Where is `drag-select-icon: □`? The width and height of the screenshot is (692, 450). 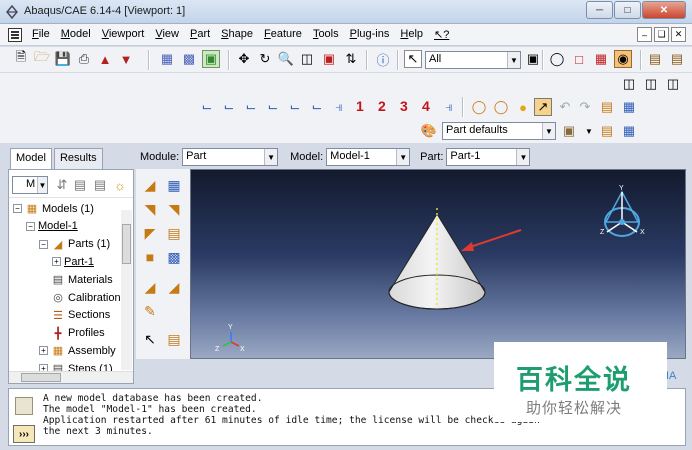 drag-select-icon: □ is located at coordinates (579, 59).